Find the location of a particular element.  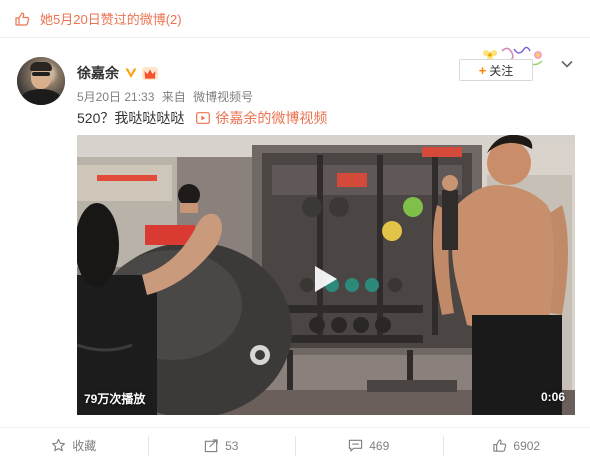

like-count: 6902 is located at coordinates (527, 445).